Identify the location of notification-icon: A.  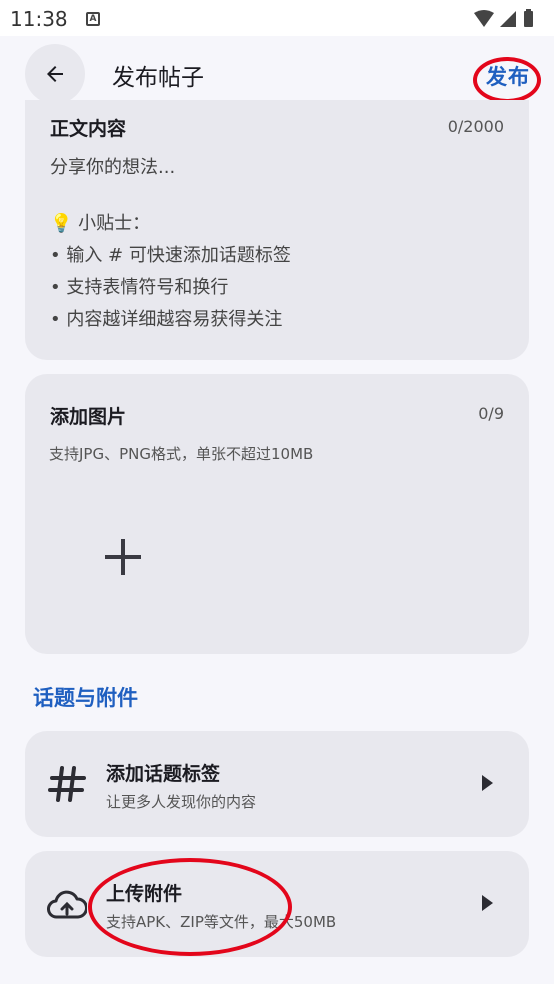
(93, 19).